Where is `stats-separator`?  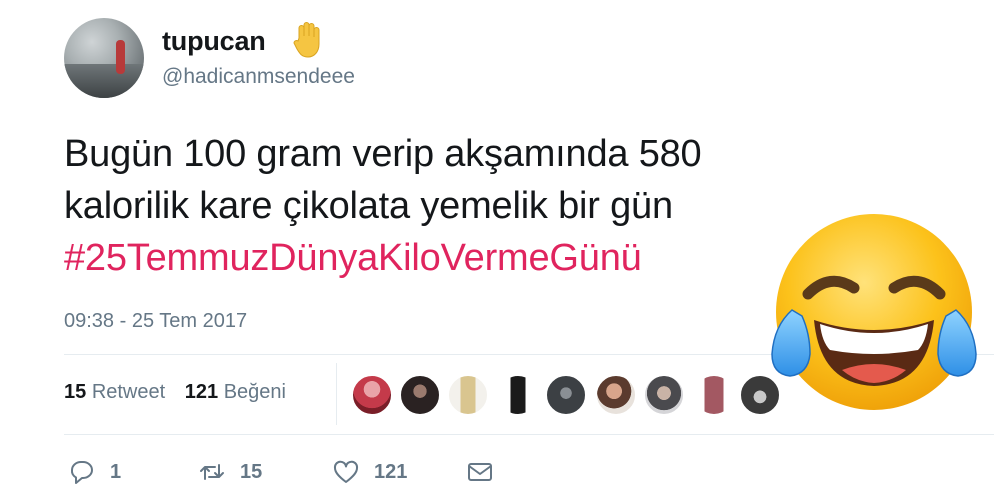
stats-separator is located at coordinates (336, 394).